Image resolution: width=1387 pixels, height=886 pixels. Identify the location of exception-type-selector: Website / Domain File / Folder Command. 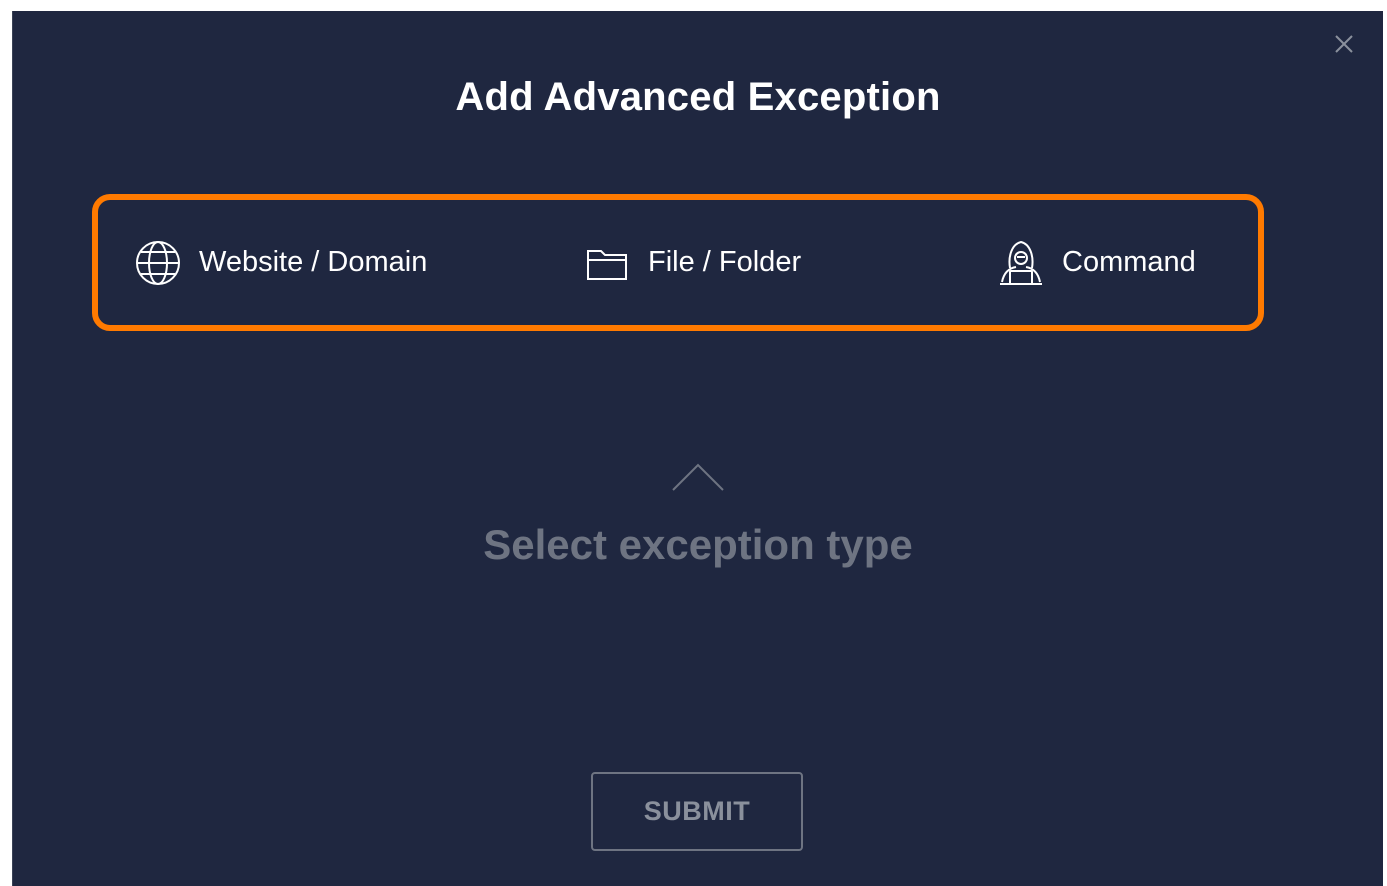
(678, 262).